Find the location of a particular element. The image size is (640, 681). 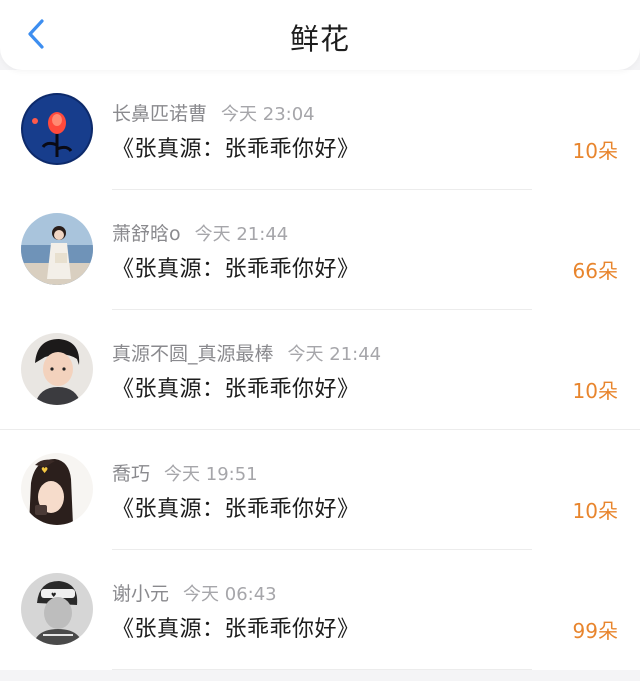

item-meta: 长鼻匹诺曹 今天 23:04 is located at coordinates (213, 112).